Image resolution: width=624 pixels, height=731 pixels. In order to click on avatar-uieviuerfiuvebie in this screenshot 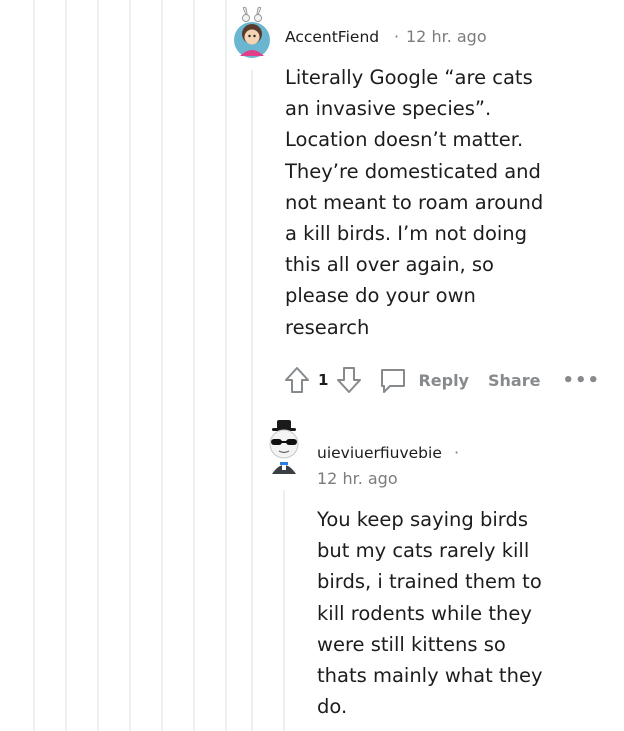, I will do `click(284, 447)`.